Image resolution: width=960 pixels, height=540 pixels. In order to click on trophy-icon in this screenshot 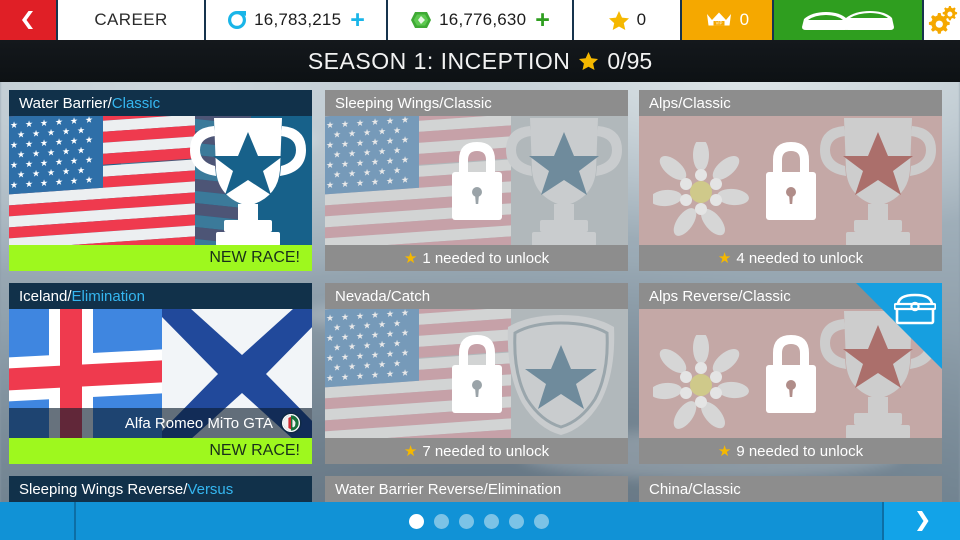, I will do `click(248, 181)`.